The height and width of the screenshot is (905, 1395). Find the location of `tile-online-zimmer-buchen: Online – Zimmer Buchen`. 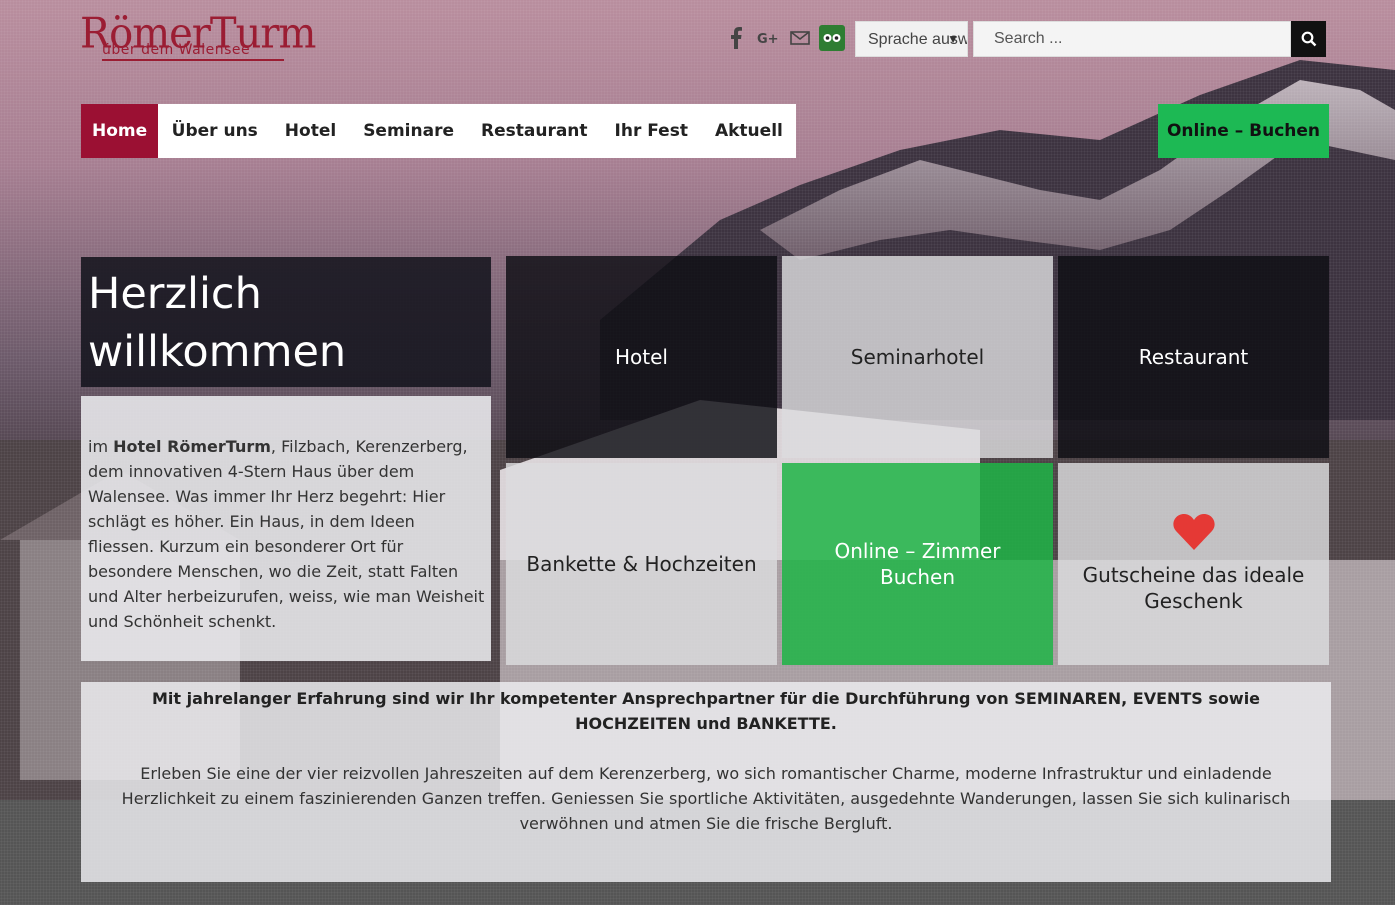

tile-online-zimmer-buchen: Online – Zimmer Buchen is located at coordinates (917, 564).